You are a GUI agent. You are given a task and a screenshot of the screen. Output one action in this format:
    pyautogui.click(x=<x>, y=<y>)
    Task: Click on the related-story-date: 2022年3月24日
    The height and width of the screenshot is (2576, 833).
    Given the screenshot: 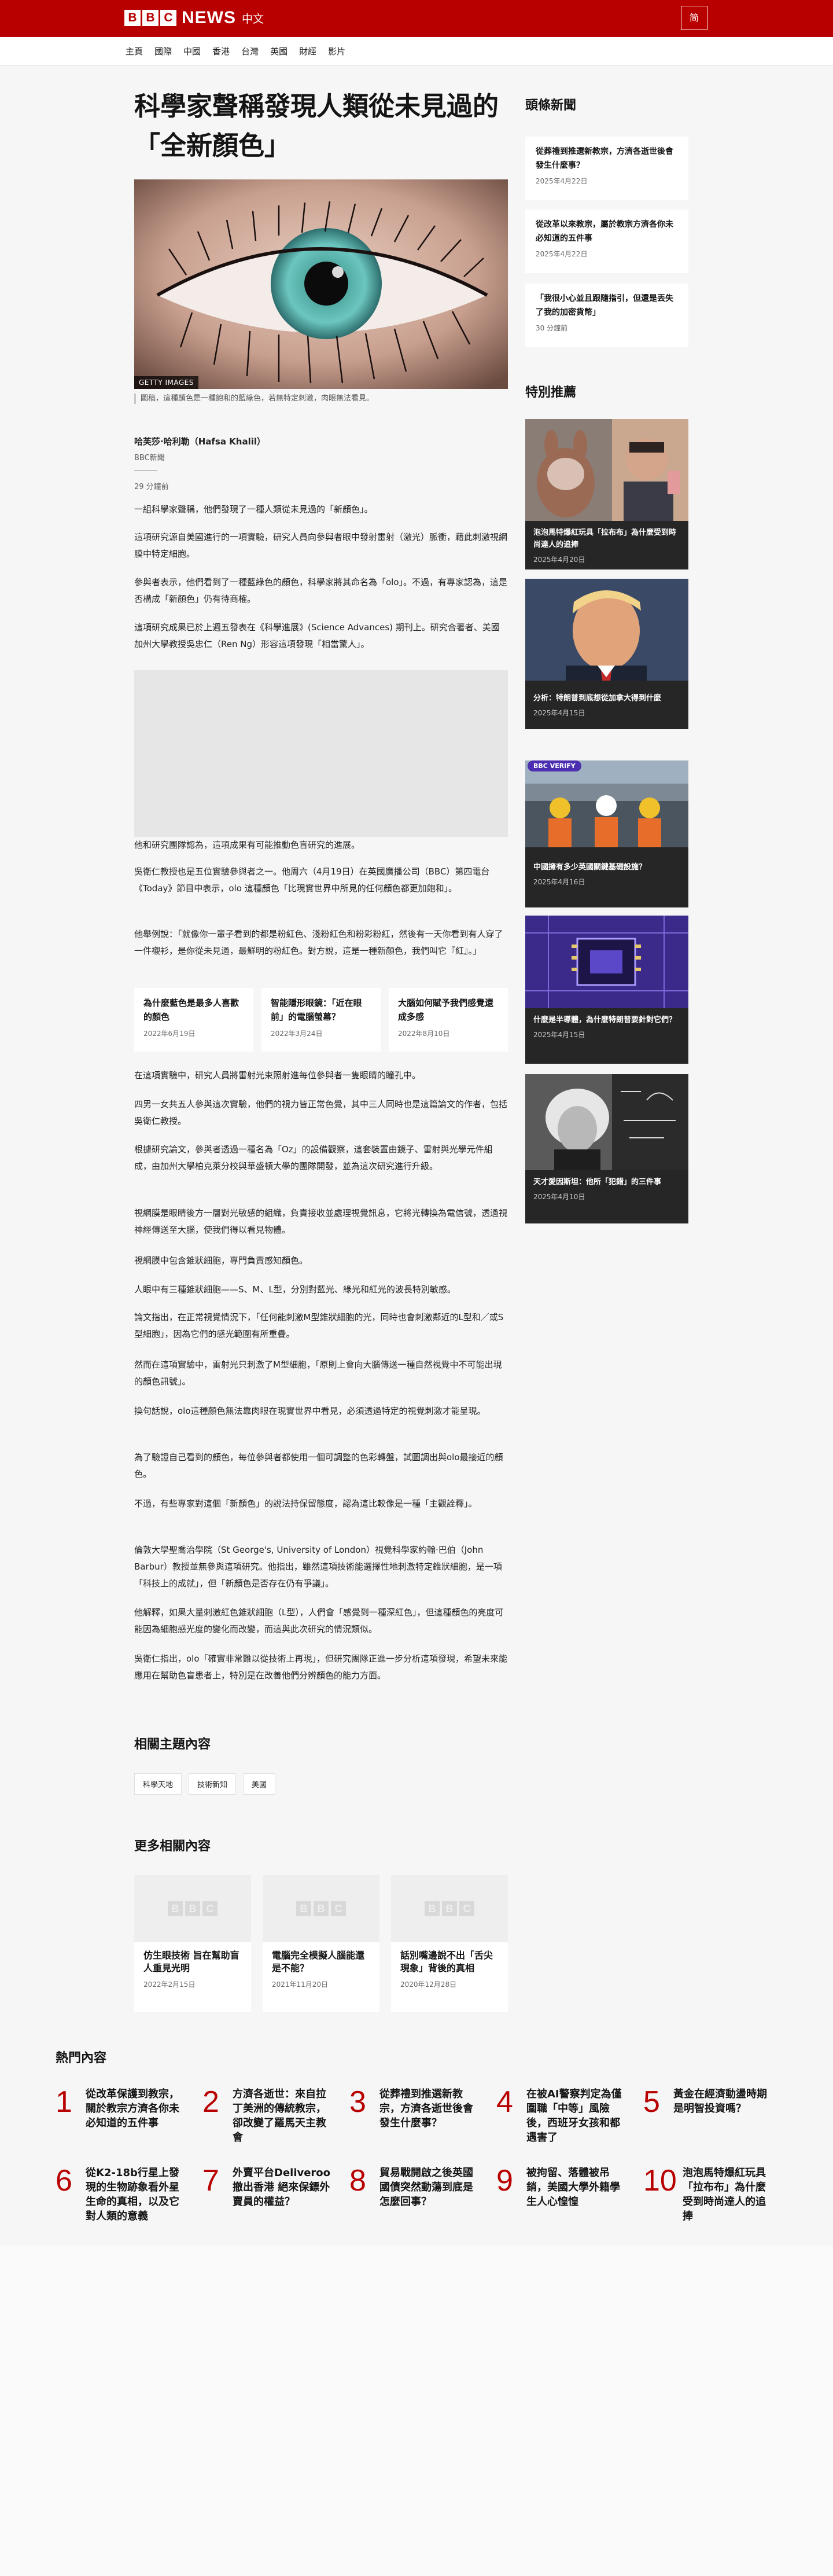 What is the action you would take?
    pyautogui.click(x=297, y=1034)
    